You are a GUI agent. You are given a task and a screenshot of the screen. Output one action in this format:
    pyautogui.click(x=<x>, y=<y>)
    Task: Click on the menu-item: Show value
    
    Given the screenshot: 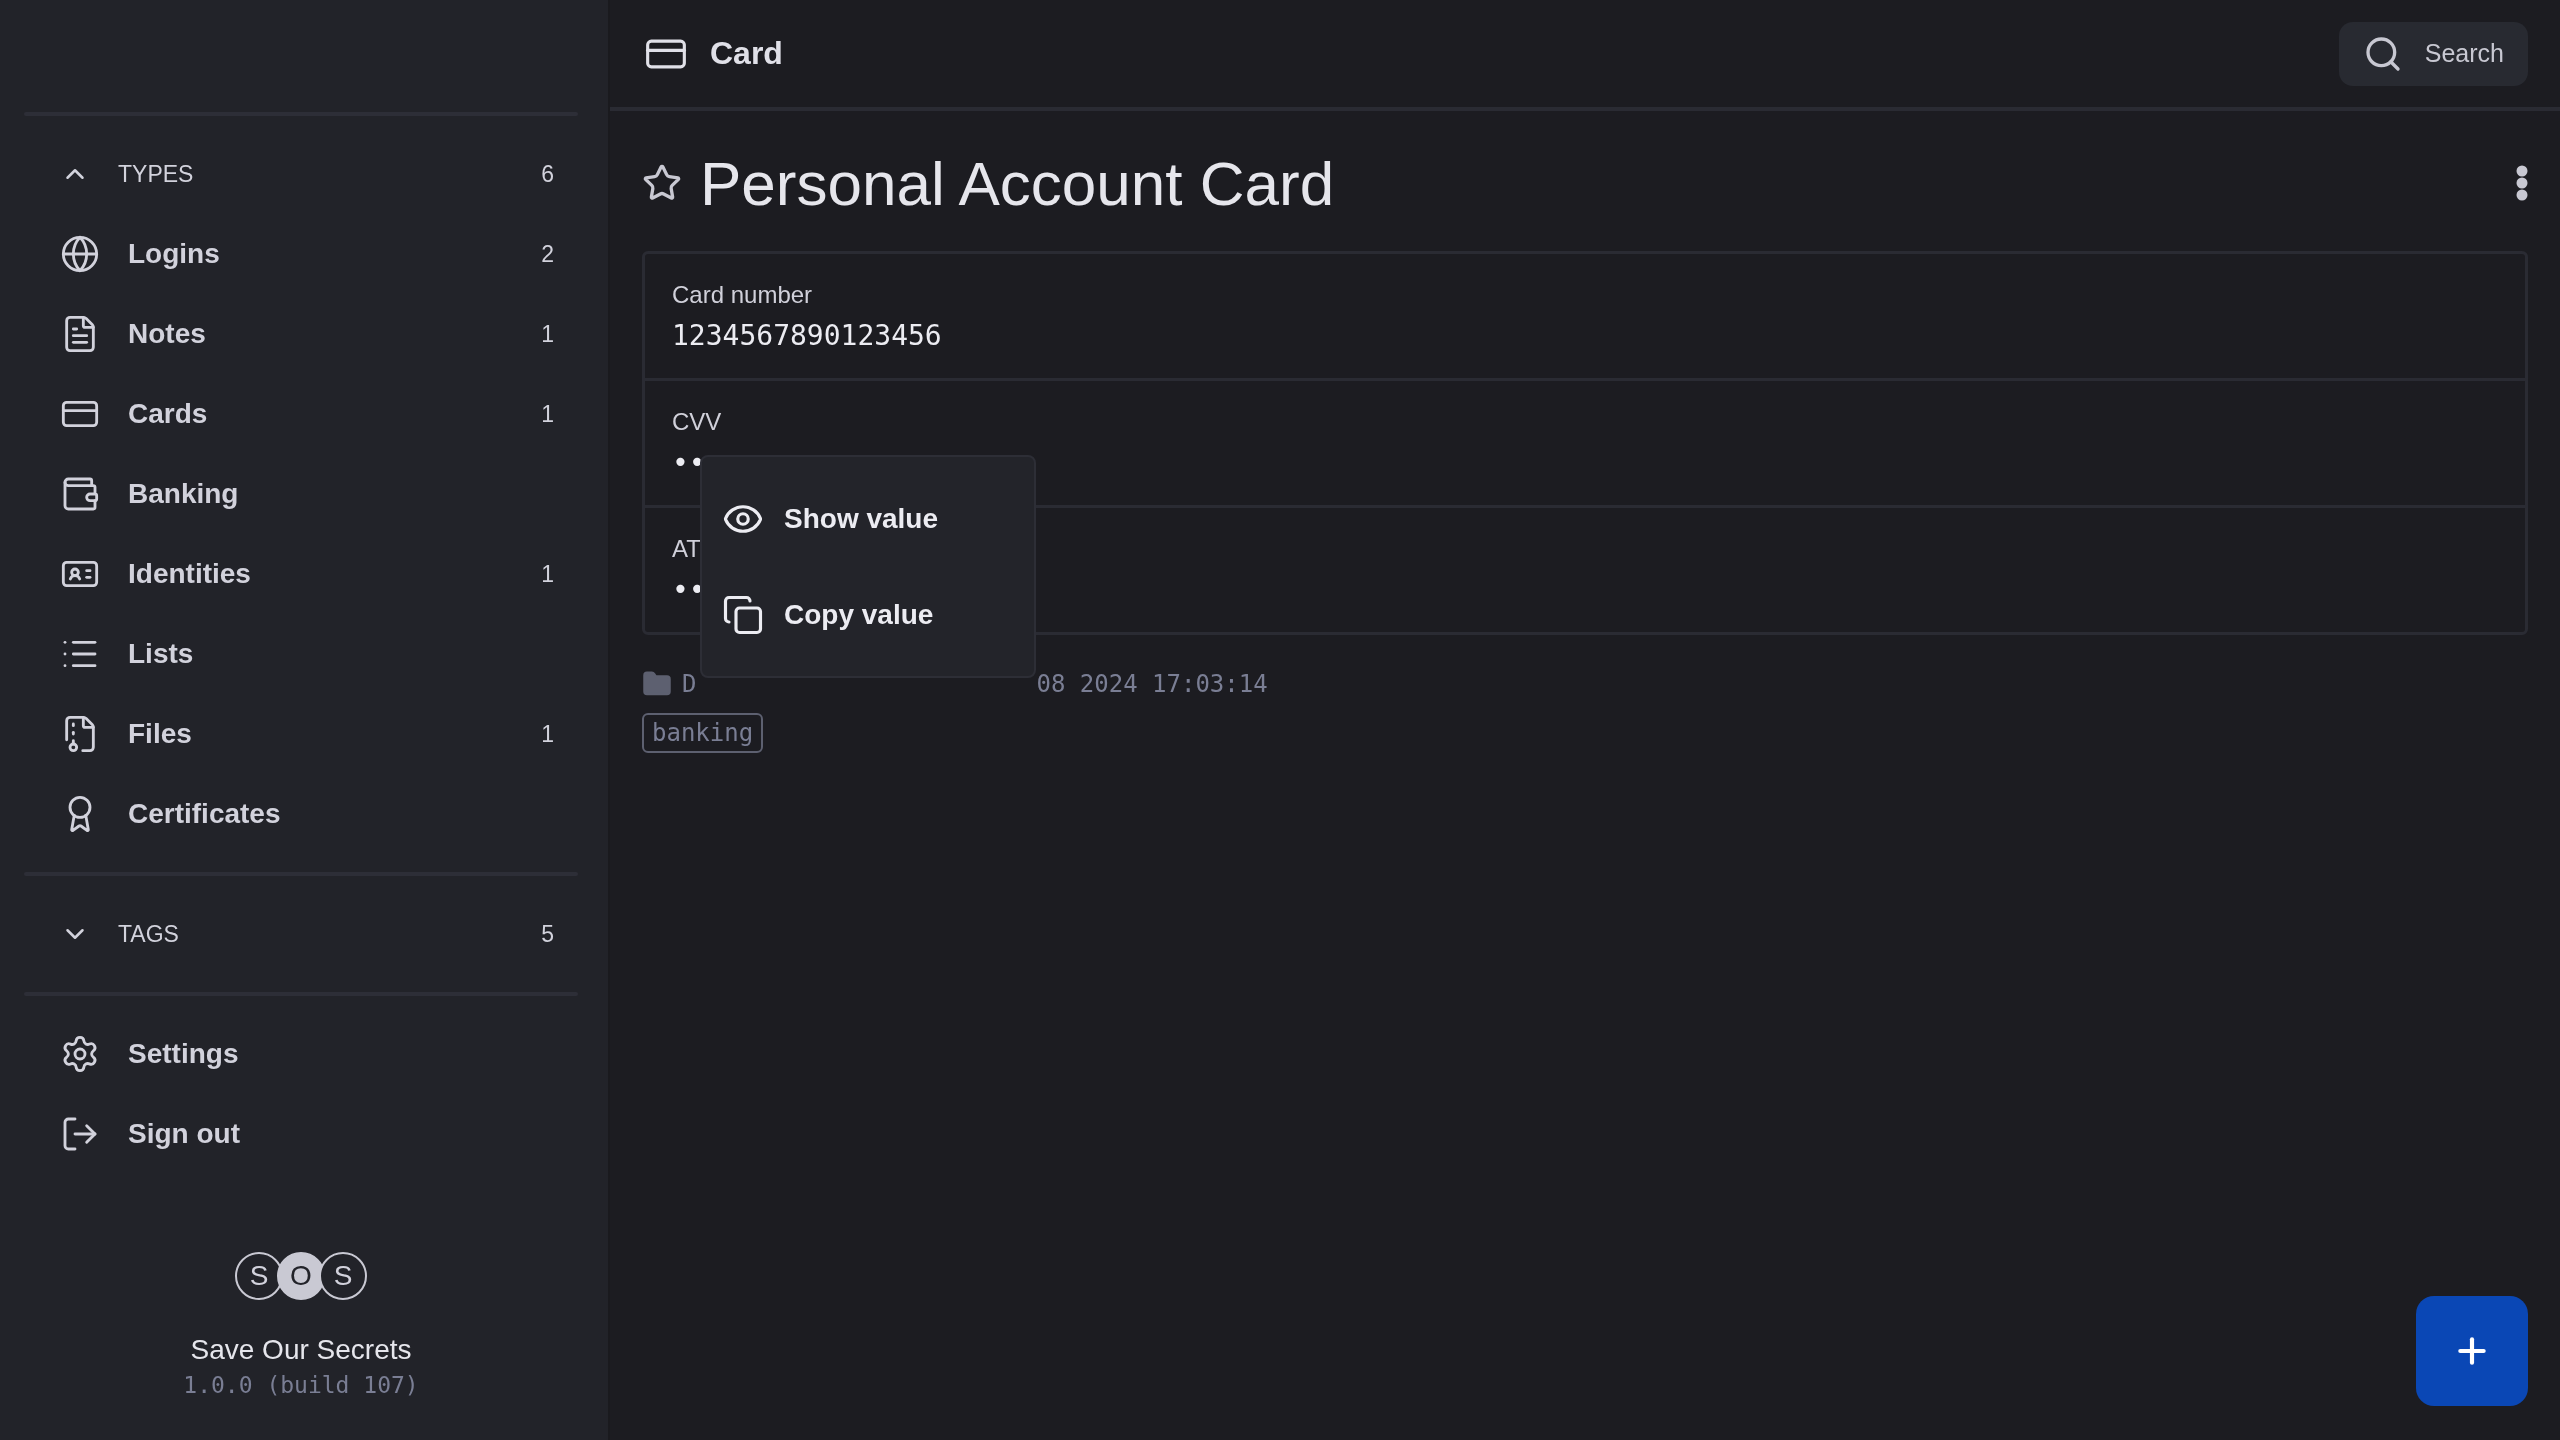 What is the action you would take?
    pyautogui.click(x=868, y=518)
    